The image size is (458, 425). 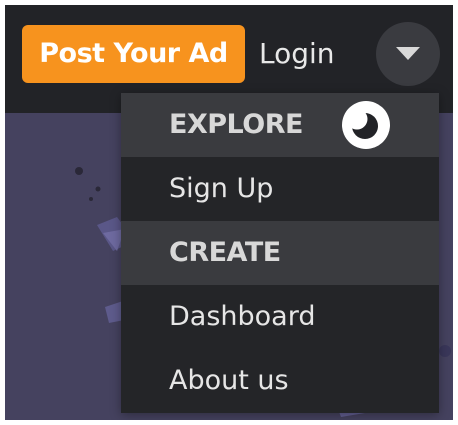 I want to click on menu-section-create: CREATE, so click(x=280, y=253).